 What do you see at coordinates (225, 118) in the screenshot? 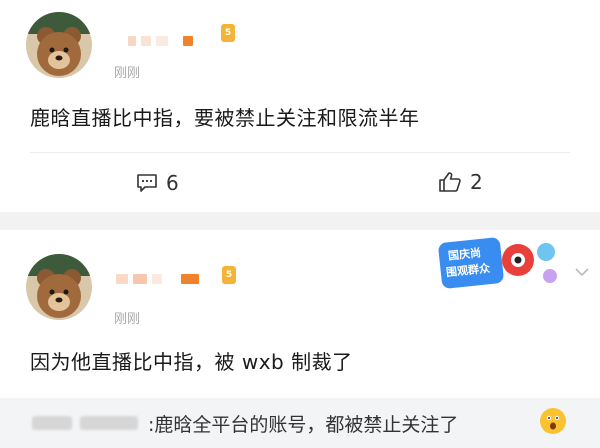
I see `comment-content: 鹿晗直播比中指，要被禁止关注和限流半年` at bounding box center [225, 118].